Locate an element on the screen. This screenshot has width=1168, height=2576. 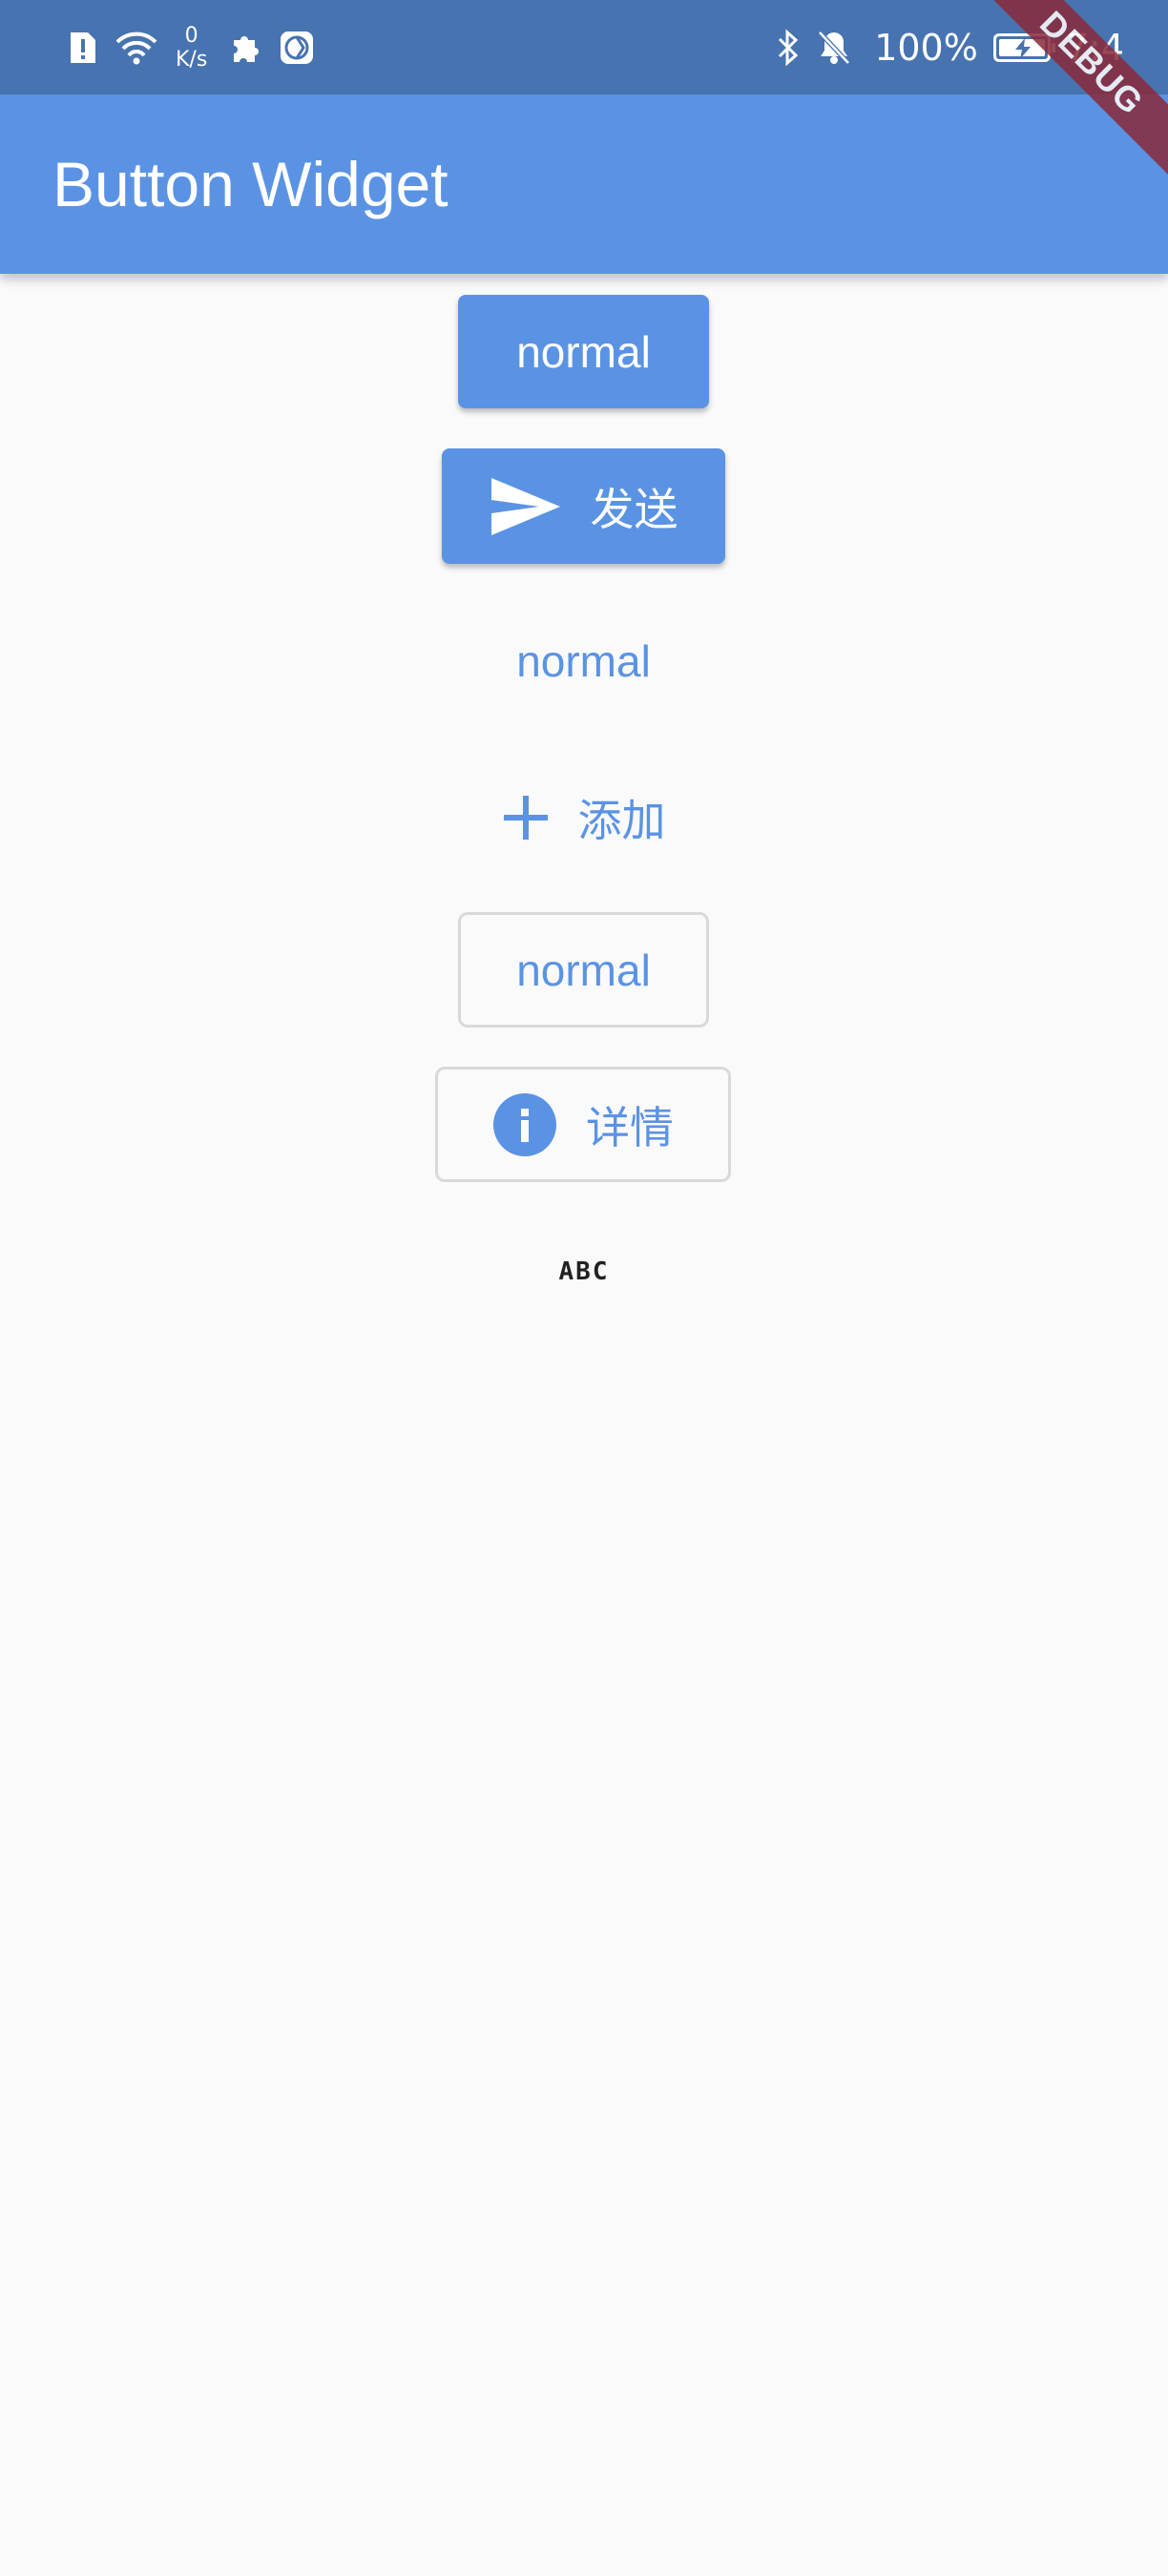
vpn-icon is located at coordinates (297, 48).